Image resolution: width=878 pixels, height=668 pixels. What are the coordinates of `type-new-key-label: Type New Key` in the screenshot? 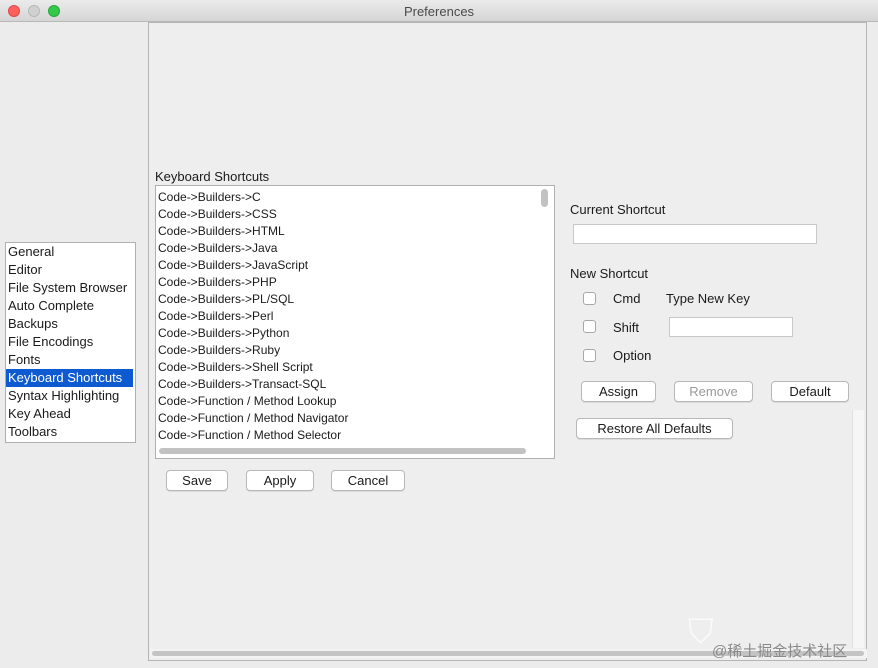 It's located at (708, 298).